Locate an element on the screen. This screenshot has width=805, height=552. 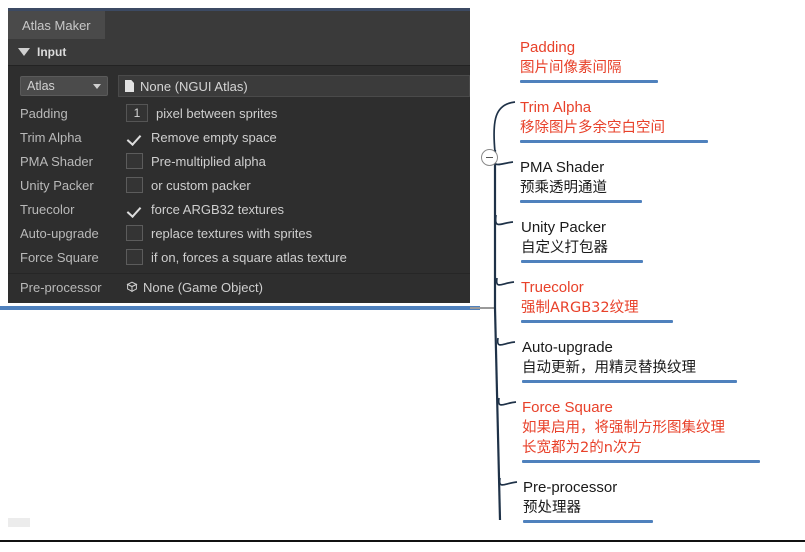
annotation-pre-processor-underline is located at coordinates (588, 521).